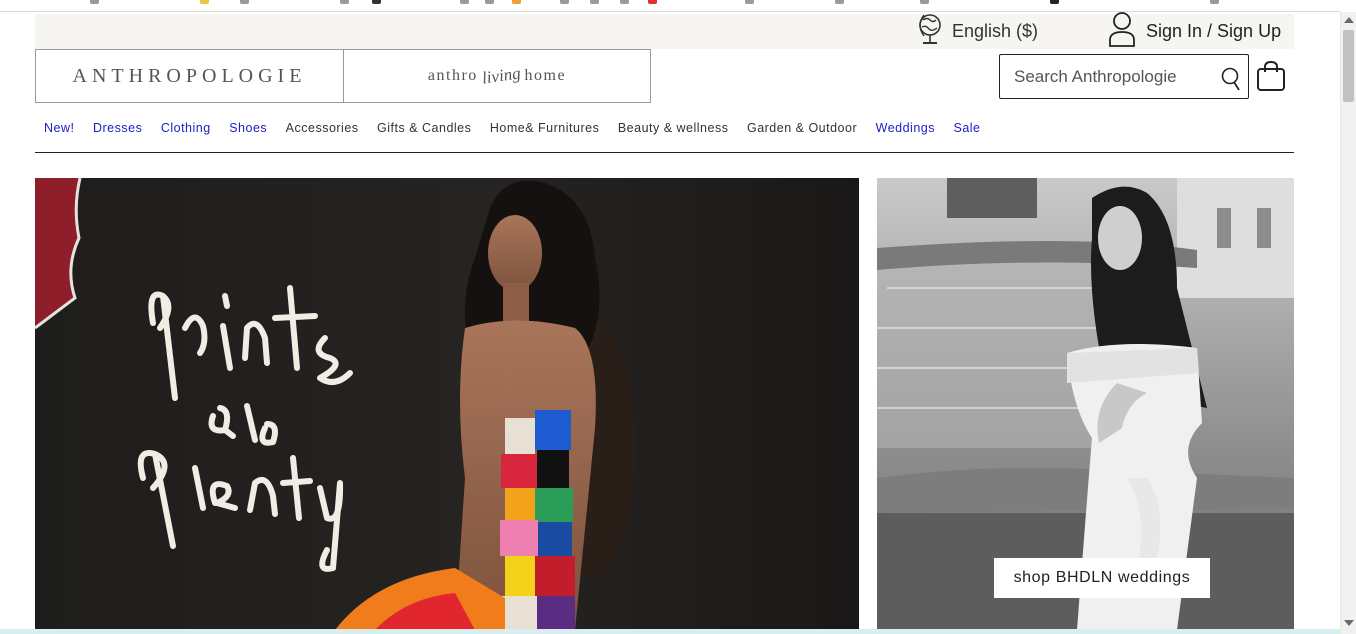 The height and width of the screenshot is (634, 1356). What do you see at coordinates (1348, 66) in the screenshot?
I see `scrollbar-thumb` at bounding box center [1348, 66].